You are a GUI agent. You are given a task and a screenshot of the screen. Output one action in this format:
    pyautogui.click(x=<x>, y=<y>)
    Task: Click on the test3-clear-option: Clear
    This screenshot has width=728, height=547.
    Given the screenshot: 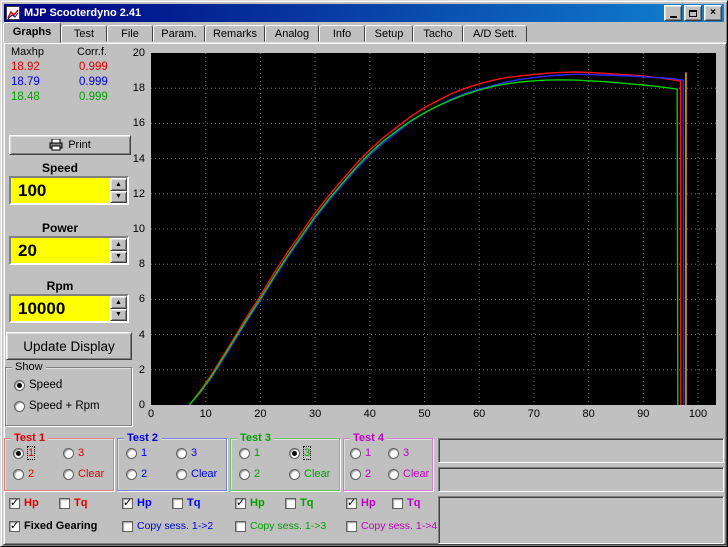 What is the action you would take?
    pyautogui.click(x=309, y=474)
    